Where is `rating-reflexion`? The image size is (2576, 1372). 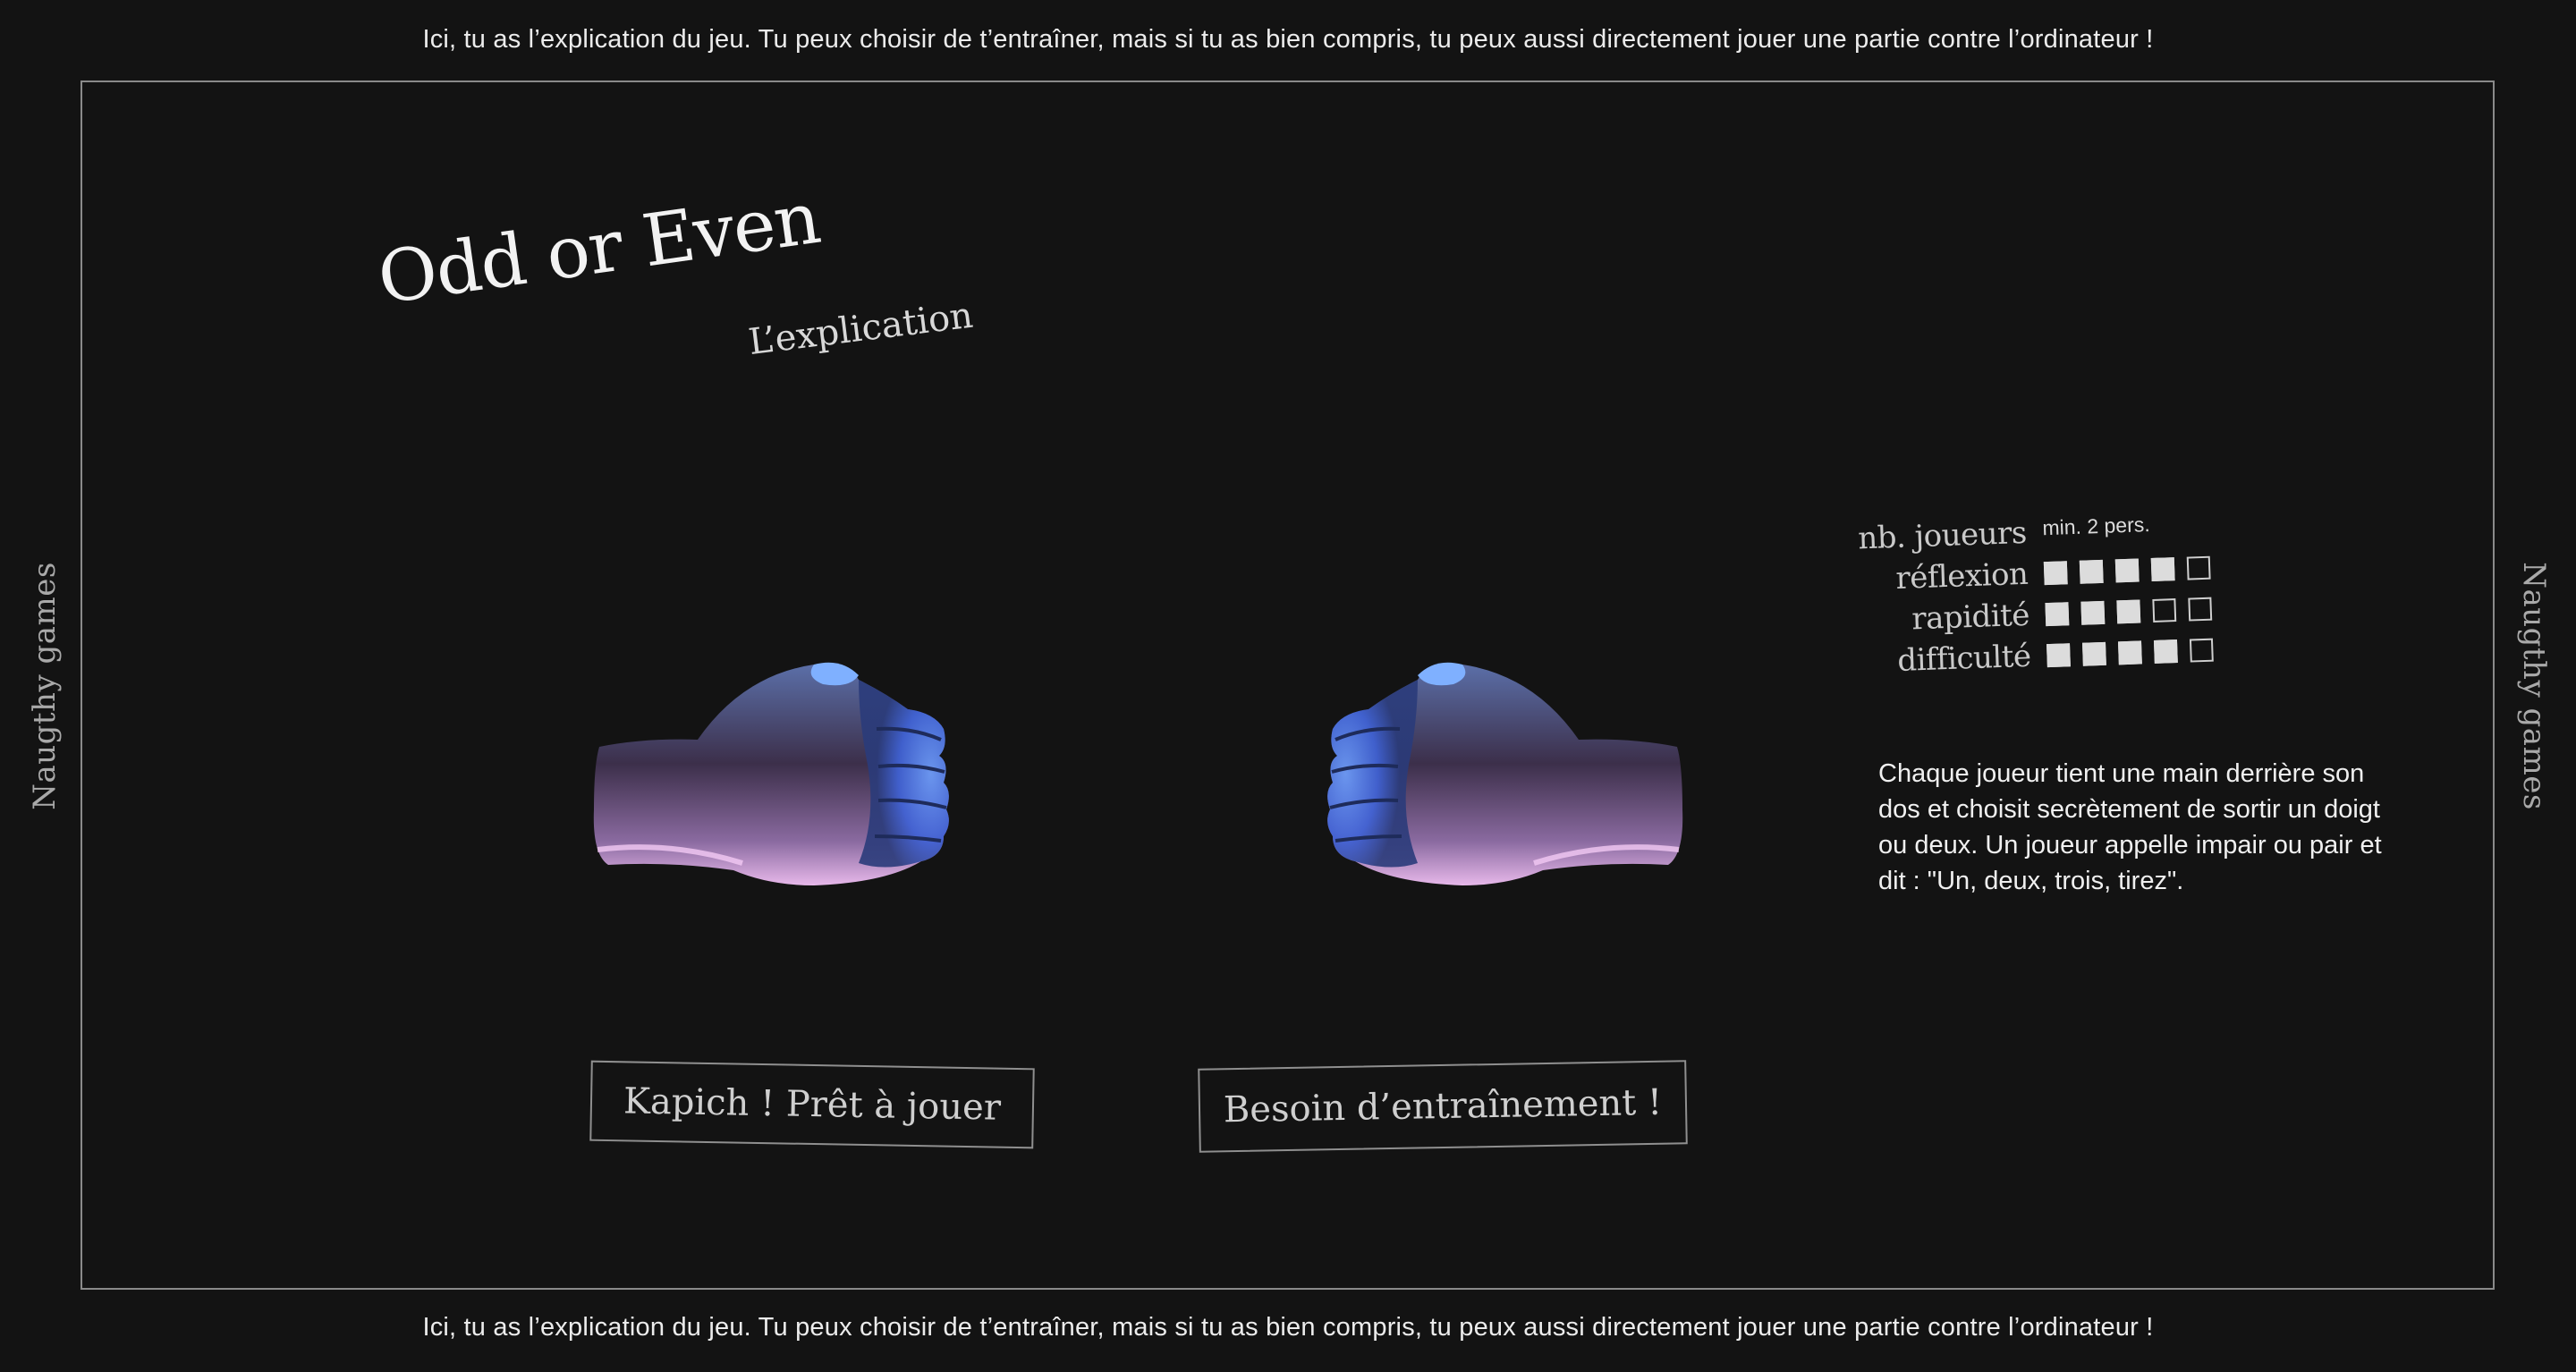 rating-reflexion is located at coordinates (2127, 570).